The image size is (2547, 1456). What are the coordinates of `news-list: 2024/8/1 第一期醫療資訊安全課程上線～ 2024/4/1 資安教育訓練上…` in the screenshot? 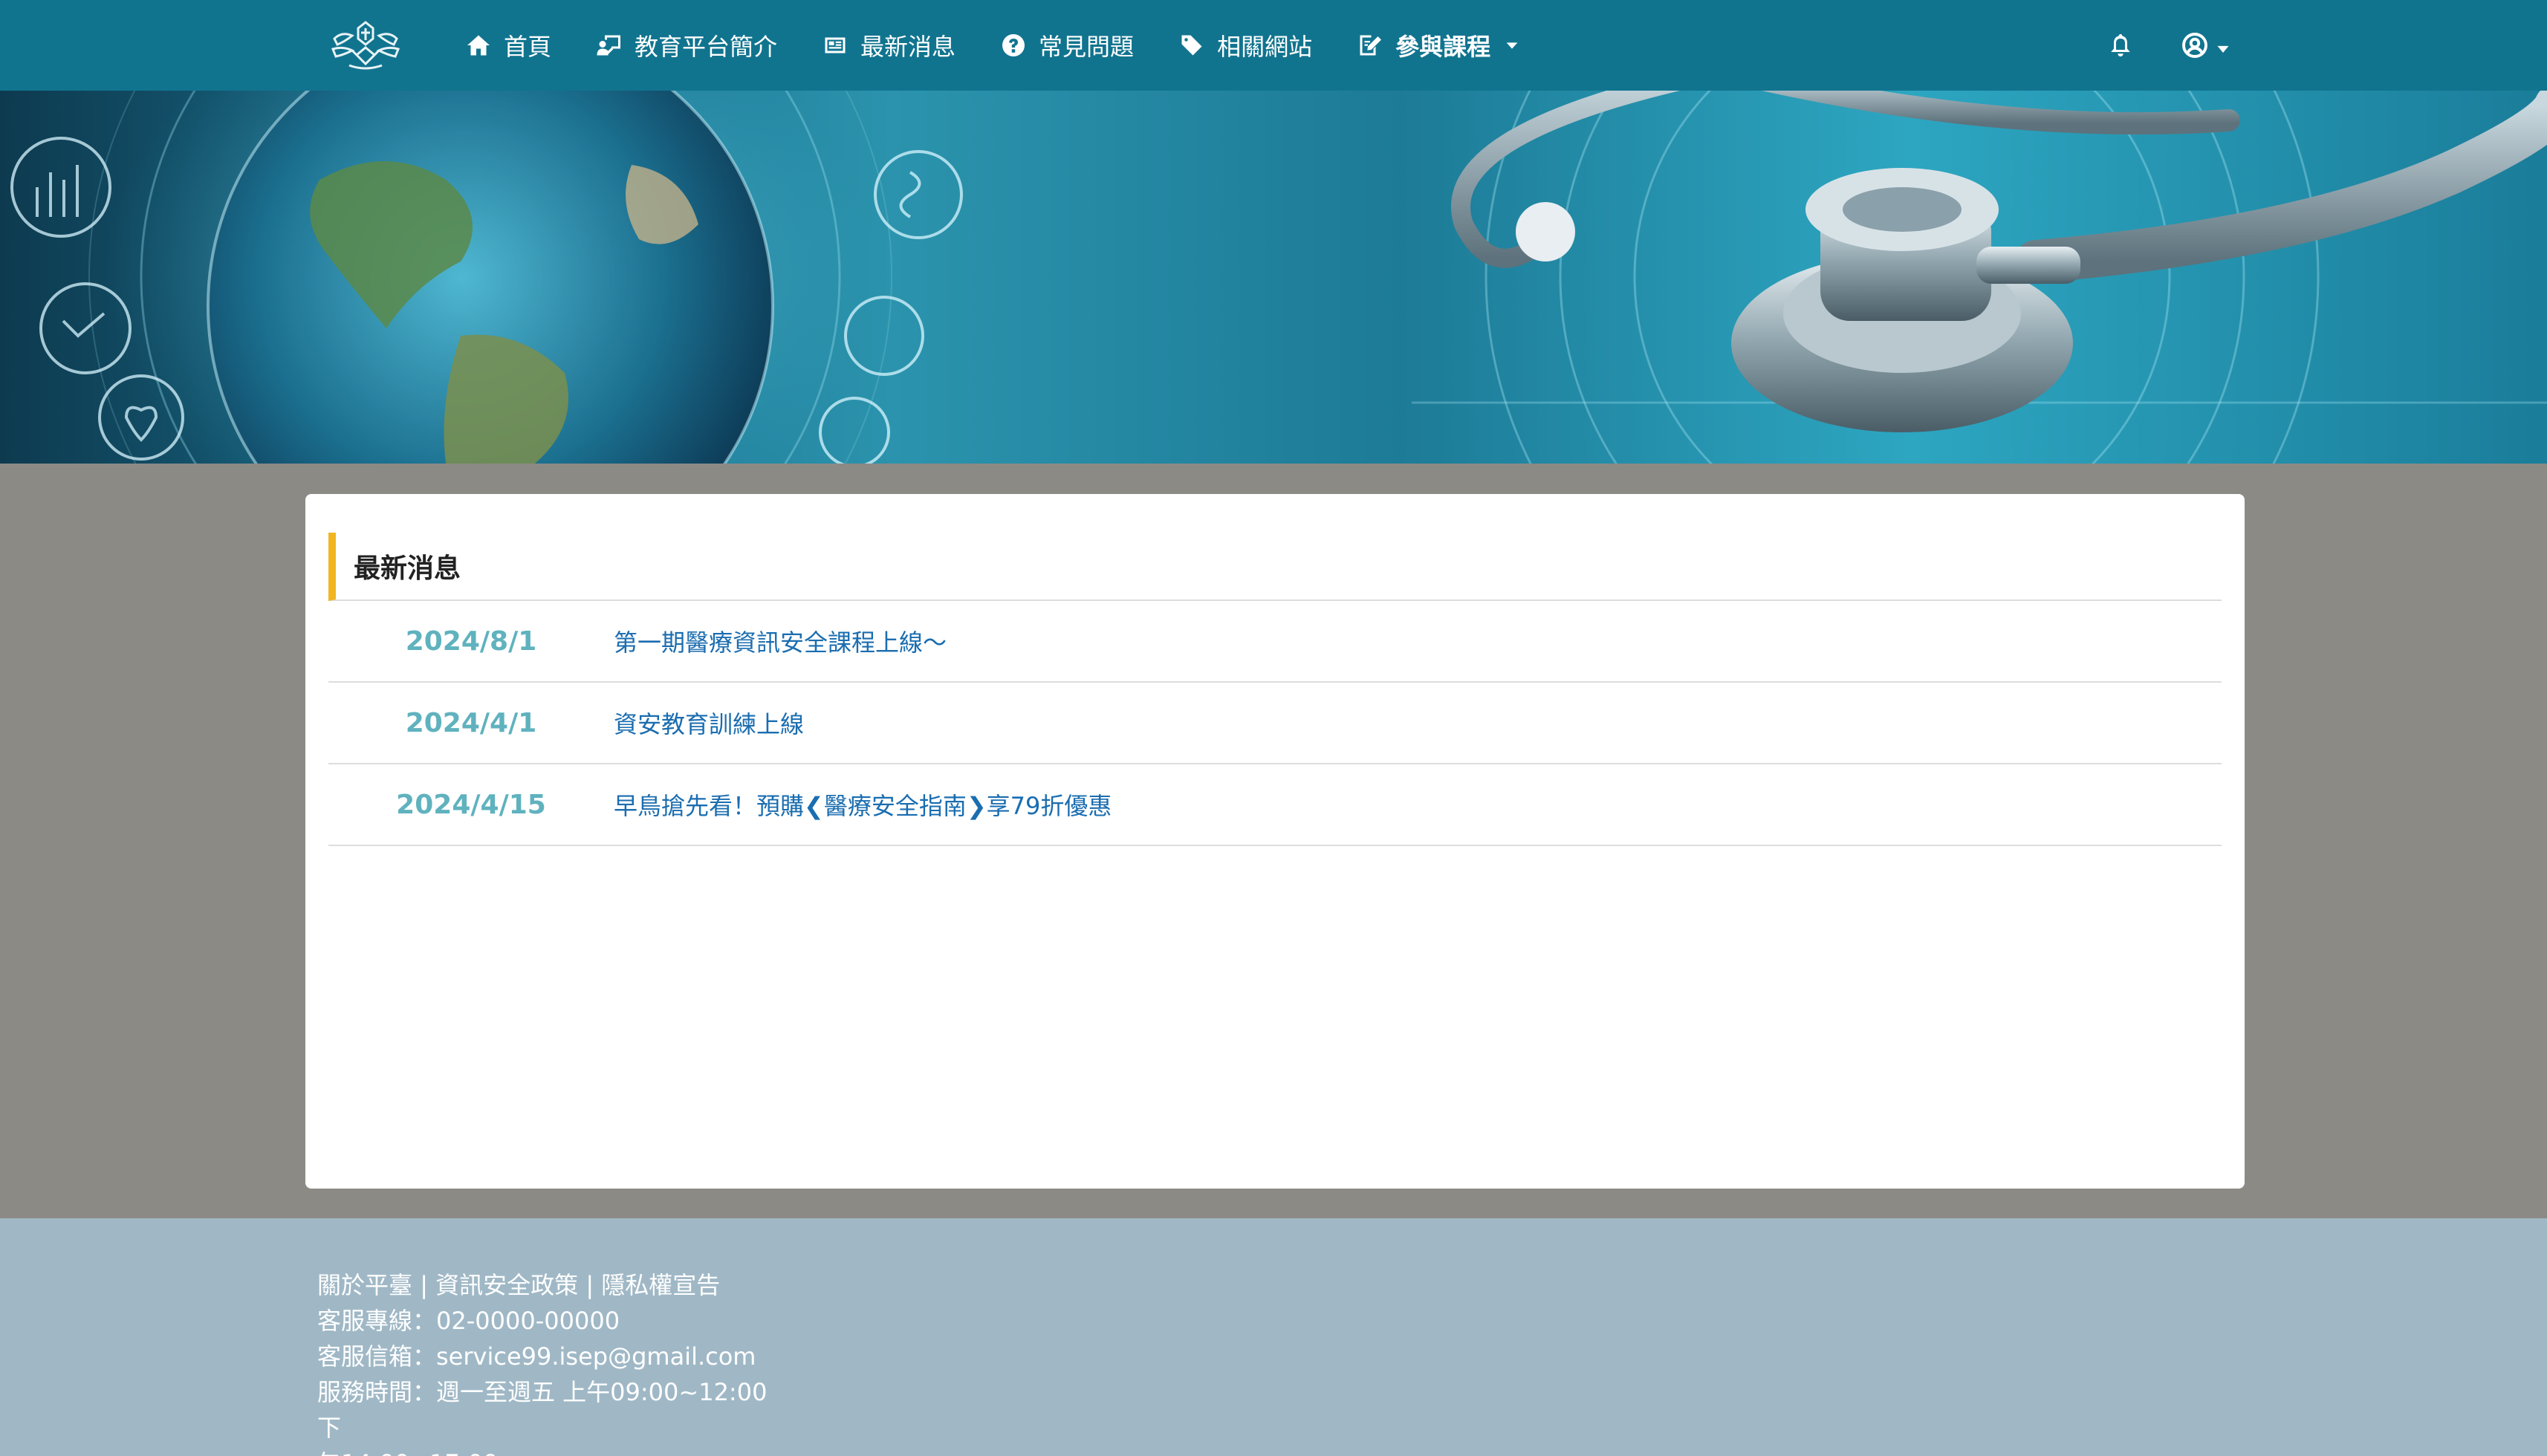 It's located at (1275, 724).